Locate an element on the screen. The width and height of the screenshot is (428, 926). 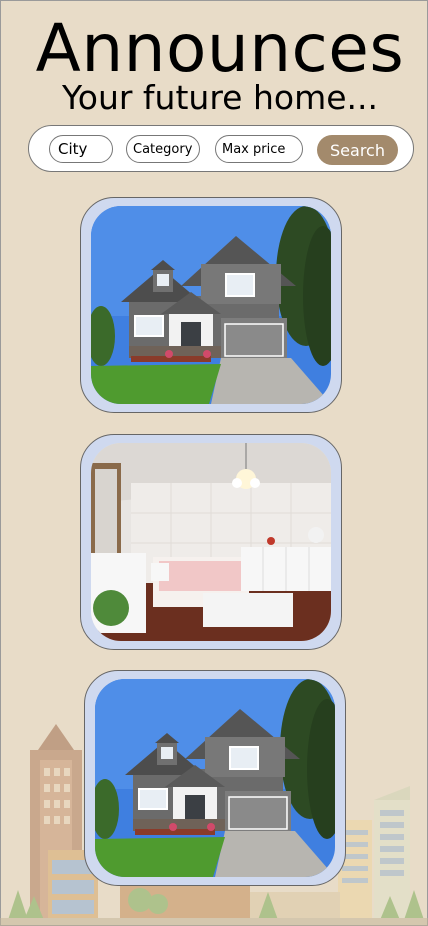
city-input is located at coordinates (81, 149).